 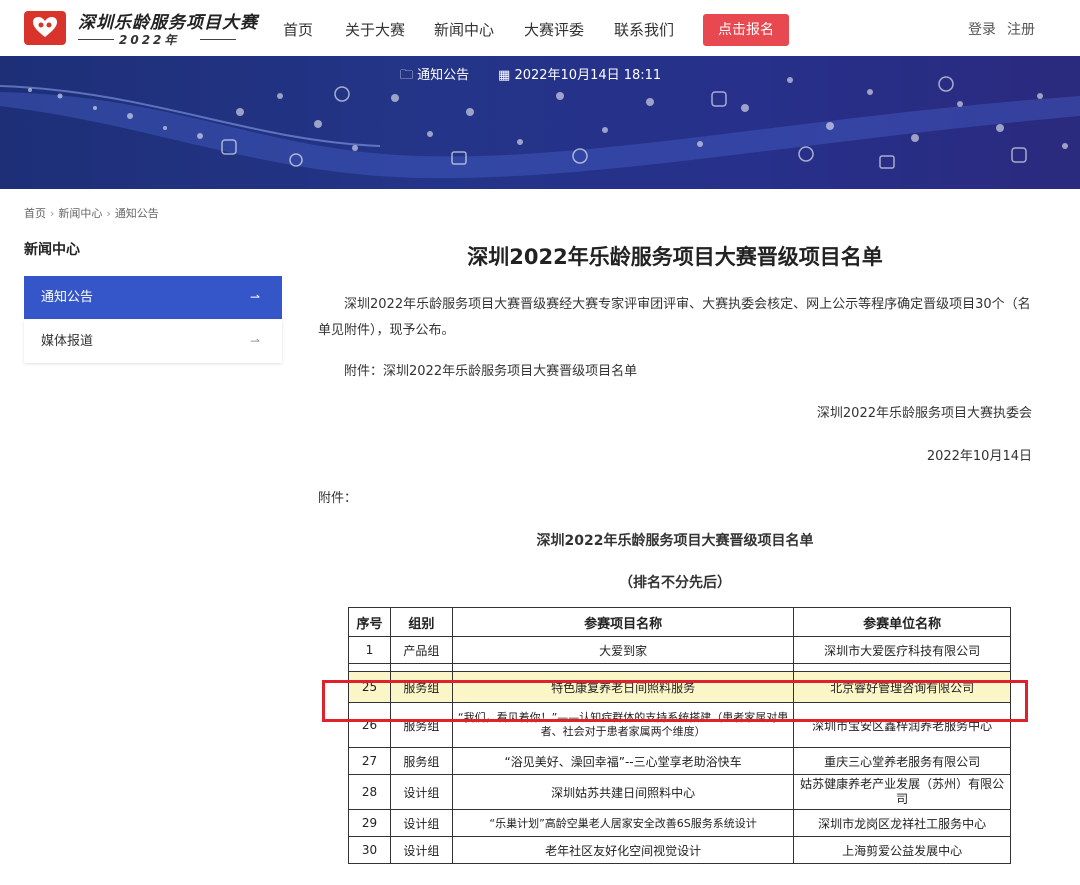 I want to click on breadcrumb: 首页 › 新闻中心 › 通知公告, so click(x=91, y=213).